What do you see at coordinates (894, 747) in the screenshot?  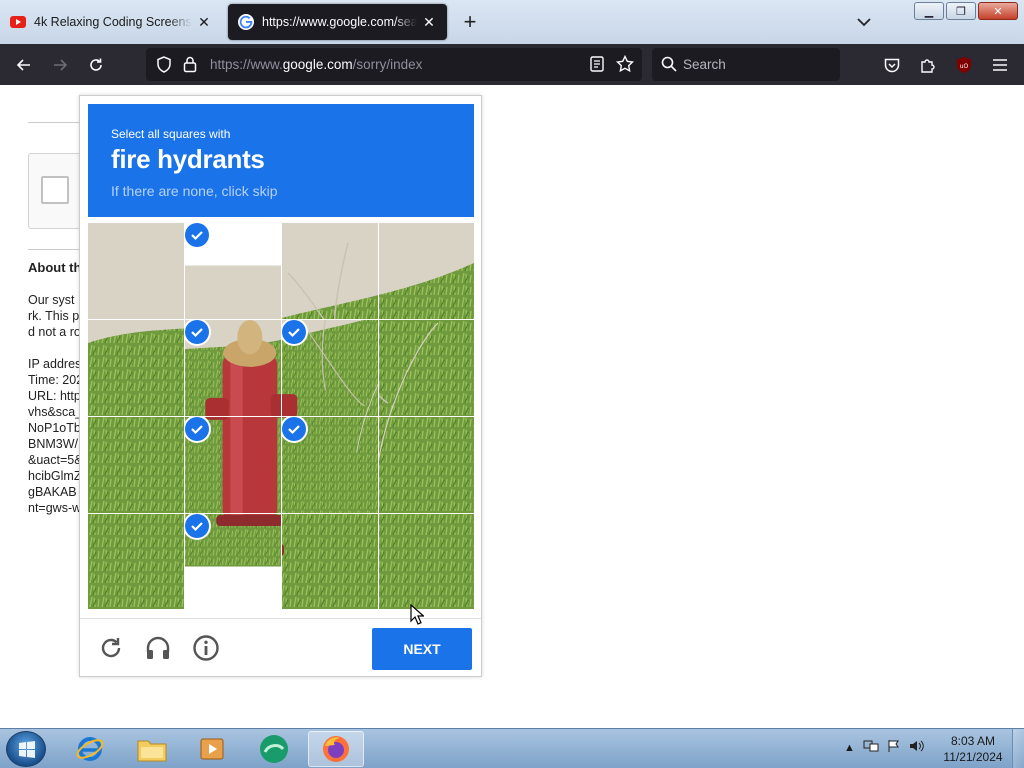 I see `action-center-flag-icon` at bounding box center [894, 747].